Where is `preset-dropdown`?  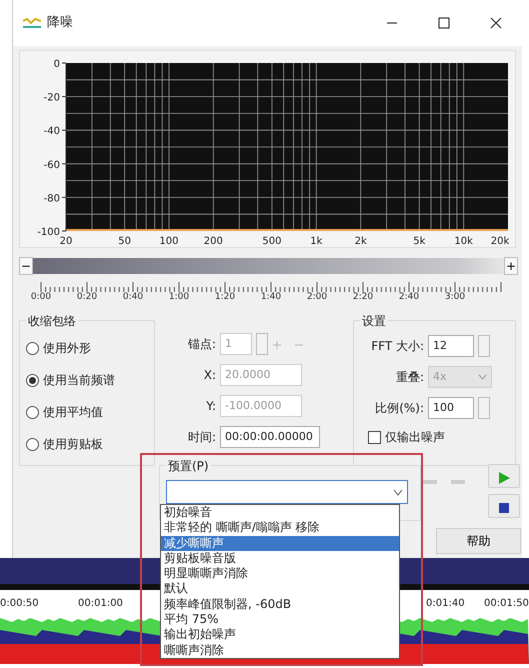
preset-dropdown is located at coordinates (287, 492).